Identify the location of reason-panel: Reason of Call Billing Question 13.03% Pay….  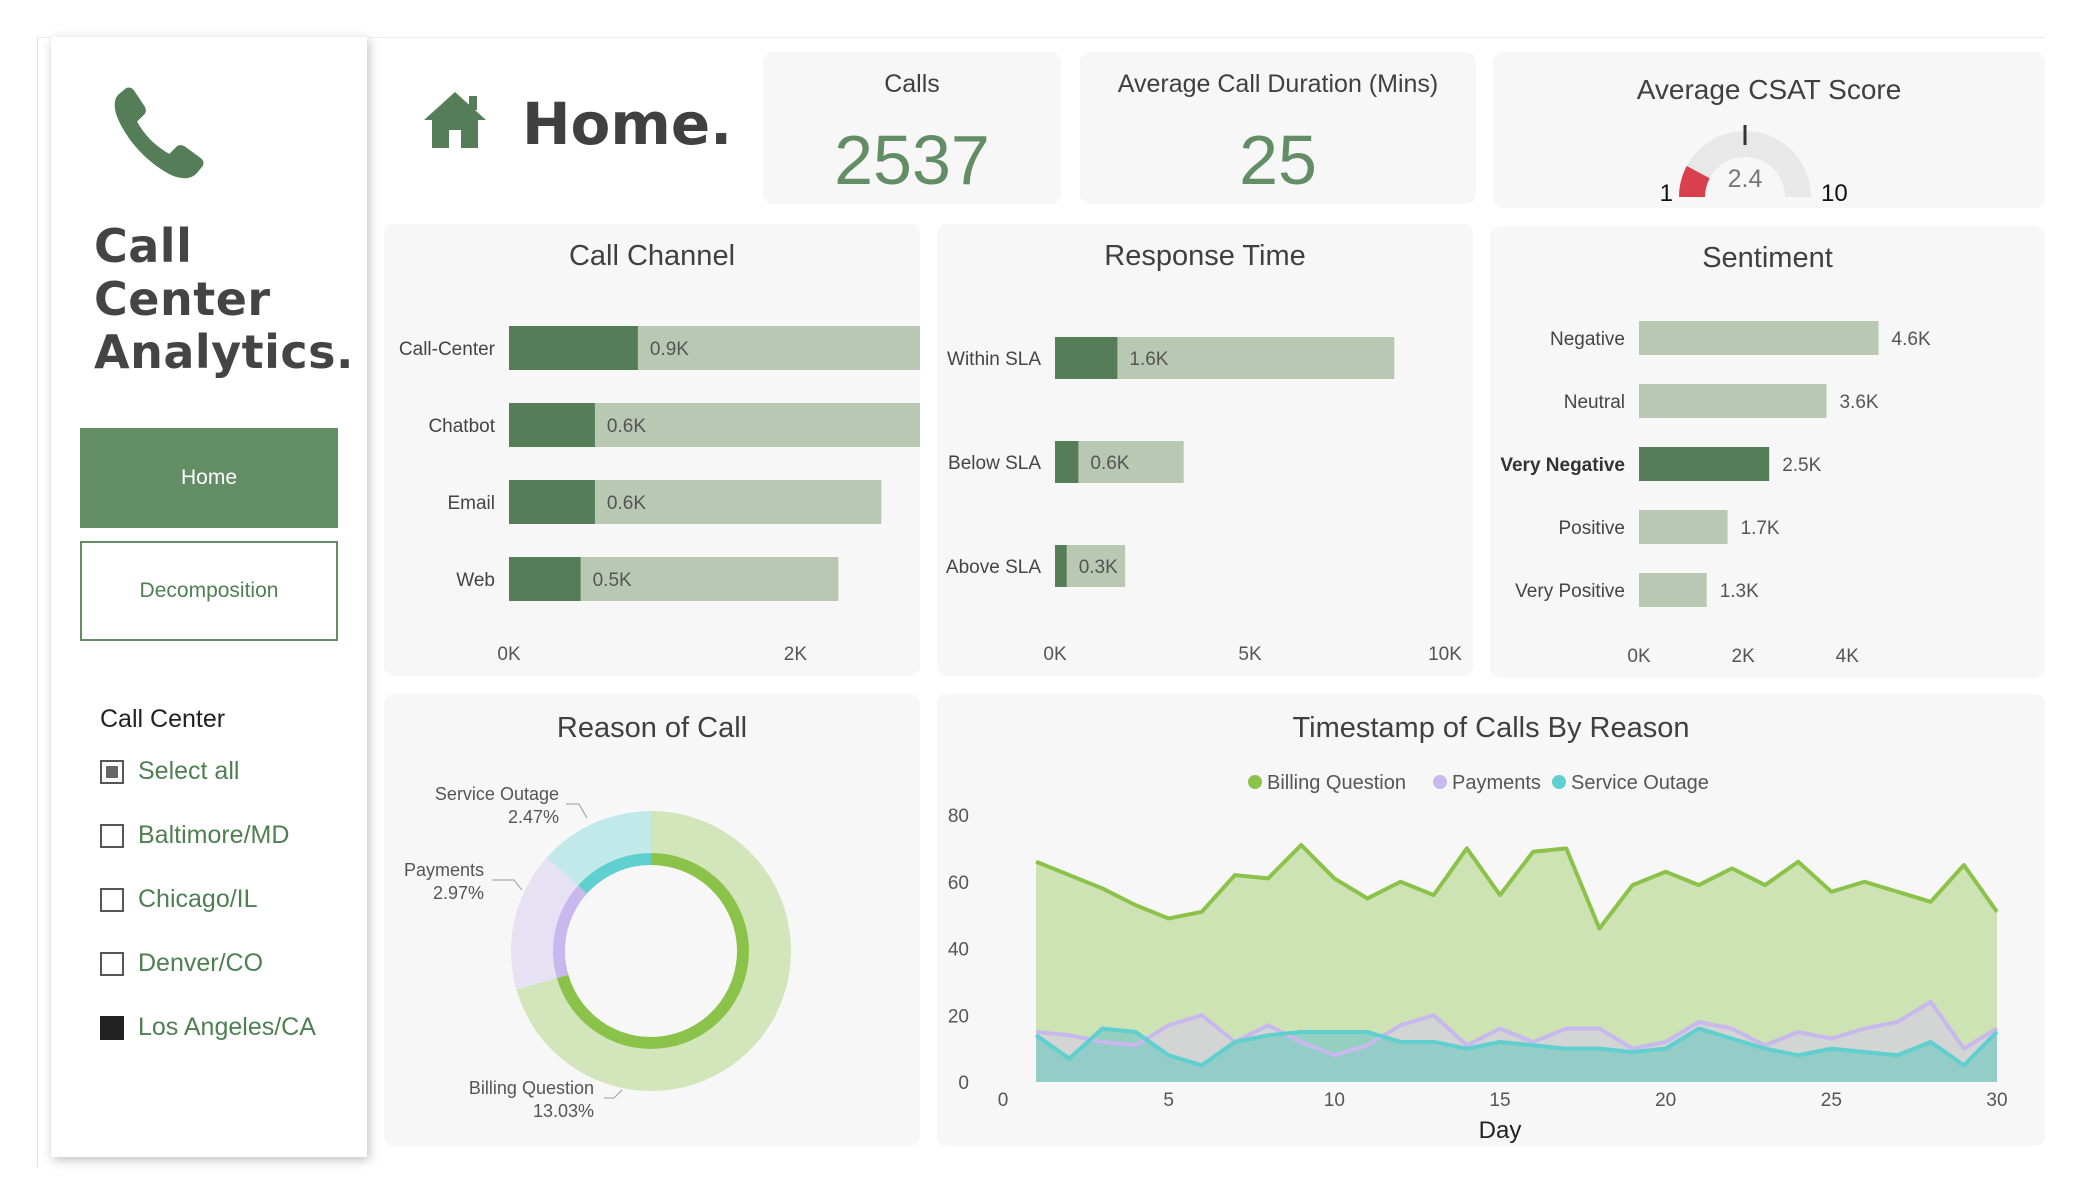
(652, 920).